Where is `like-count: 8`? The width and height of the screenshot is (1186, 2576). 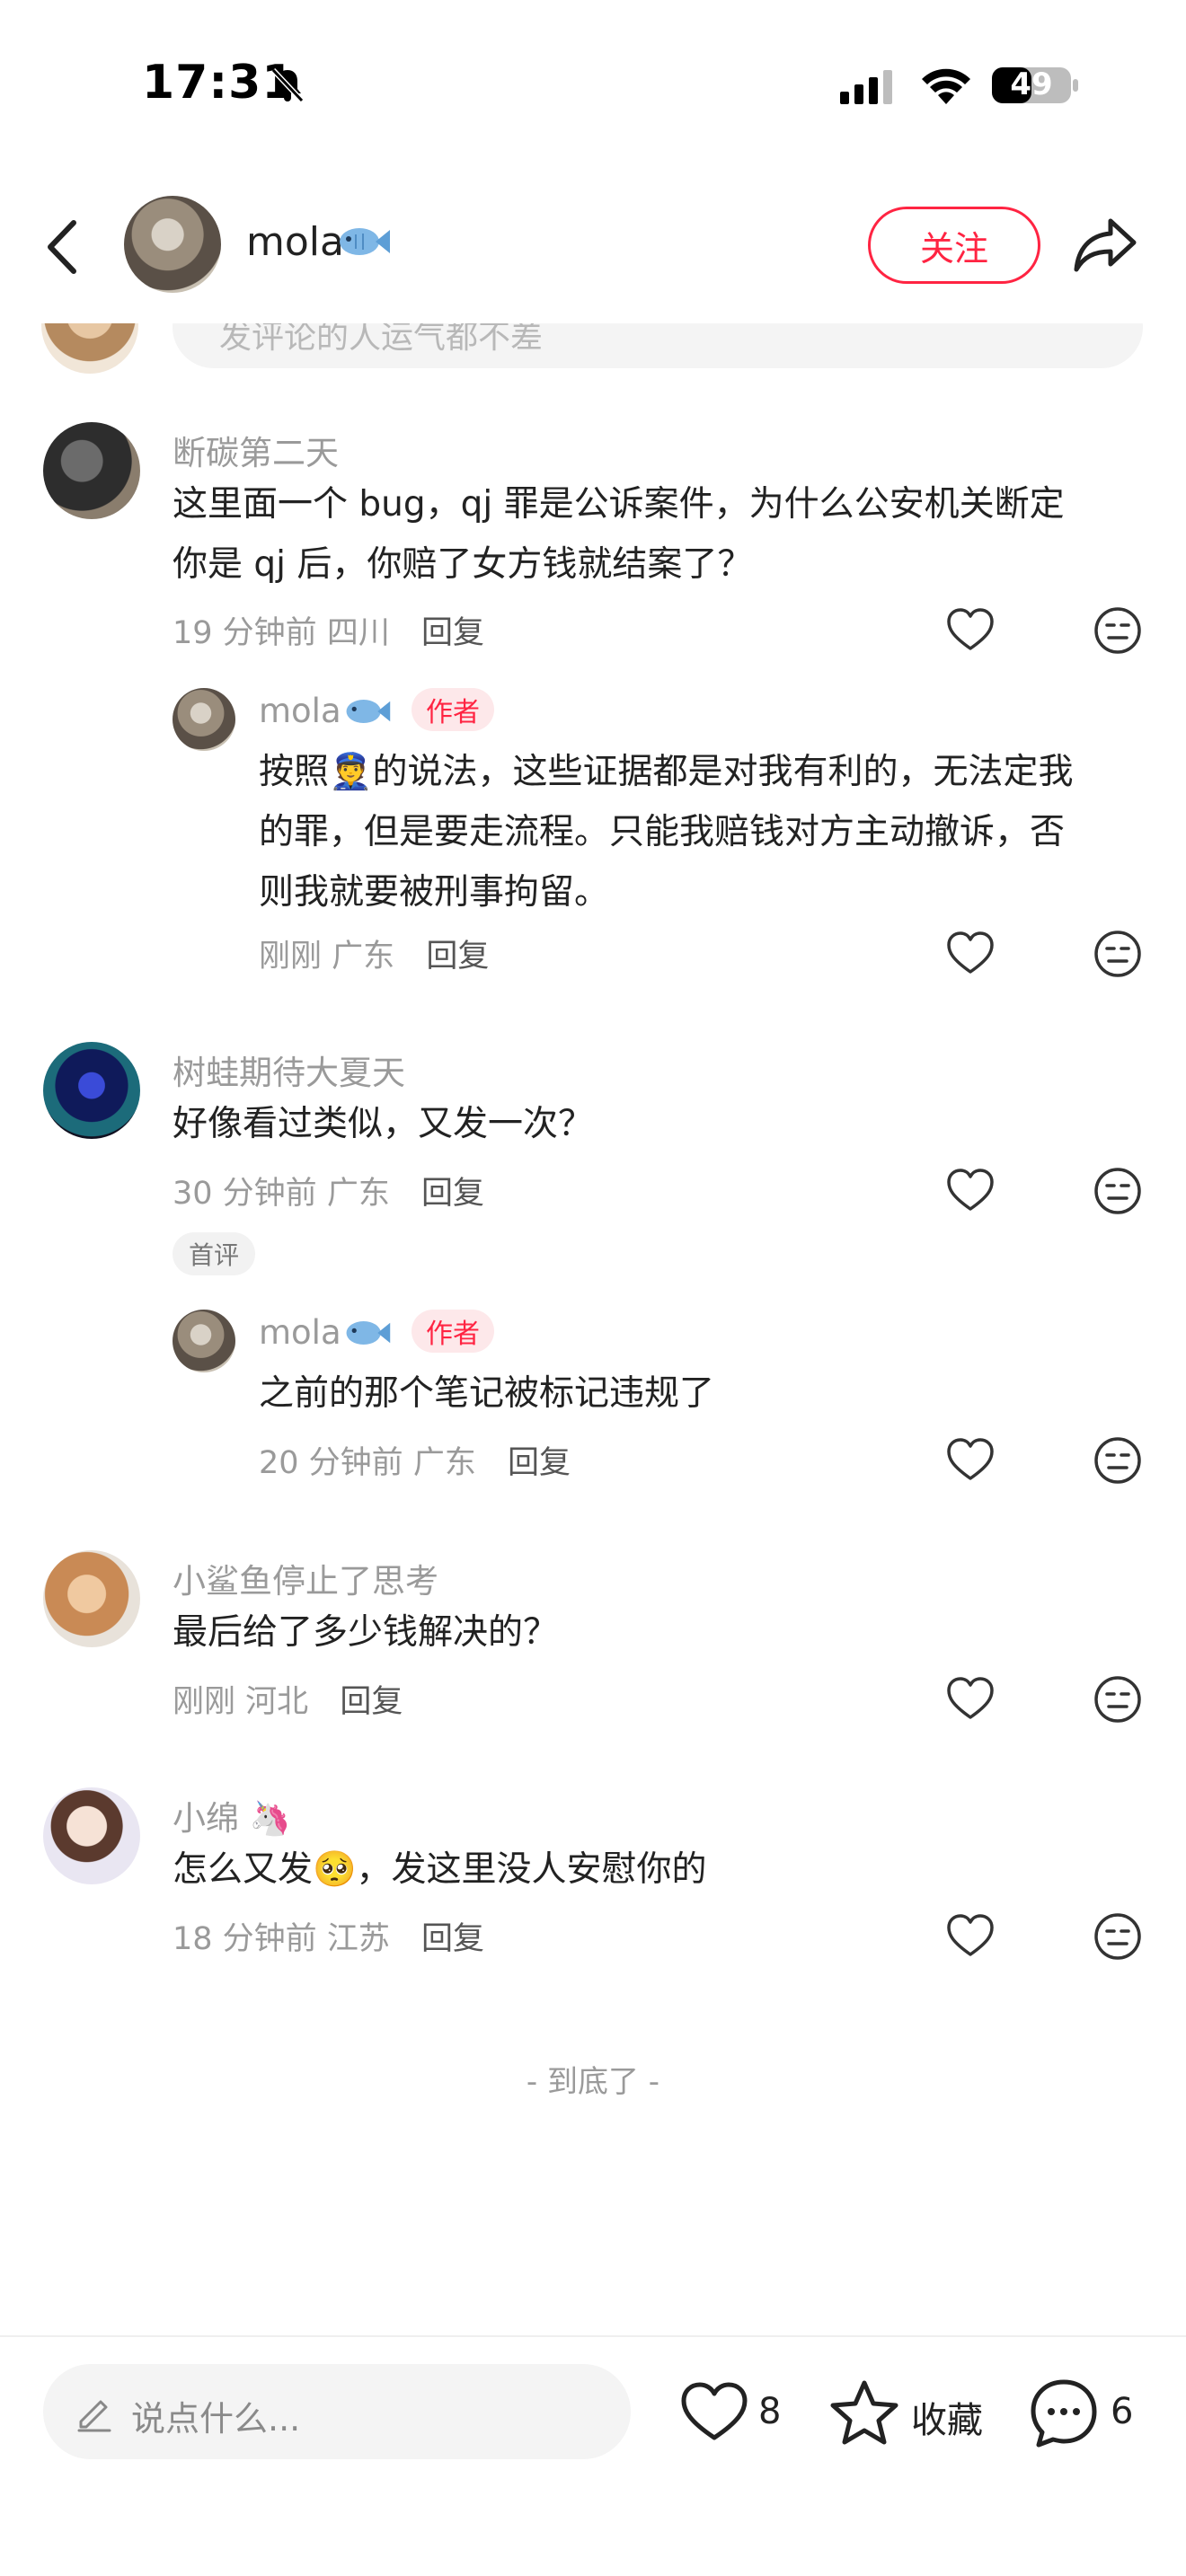
like-count: 8 is located at coordinates (770, 2411).